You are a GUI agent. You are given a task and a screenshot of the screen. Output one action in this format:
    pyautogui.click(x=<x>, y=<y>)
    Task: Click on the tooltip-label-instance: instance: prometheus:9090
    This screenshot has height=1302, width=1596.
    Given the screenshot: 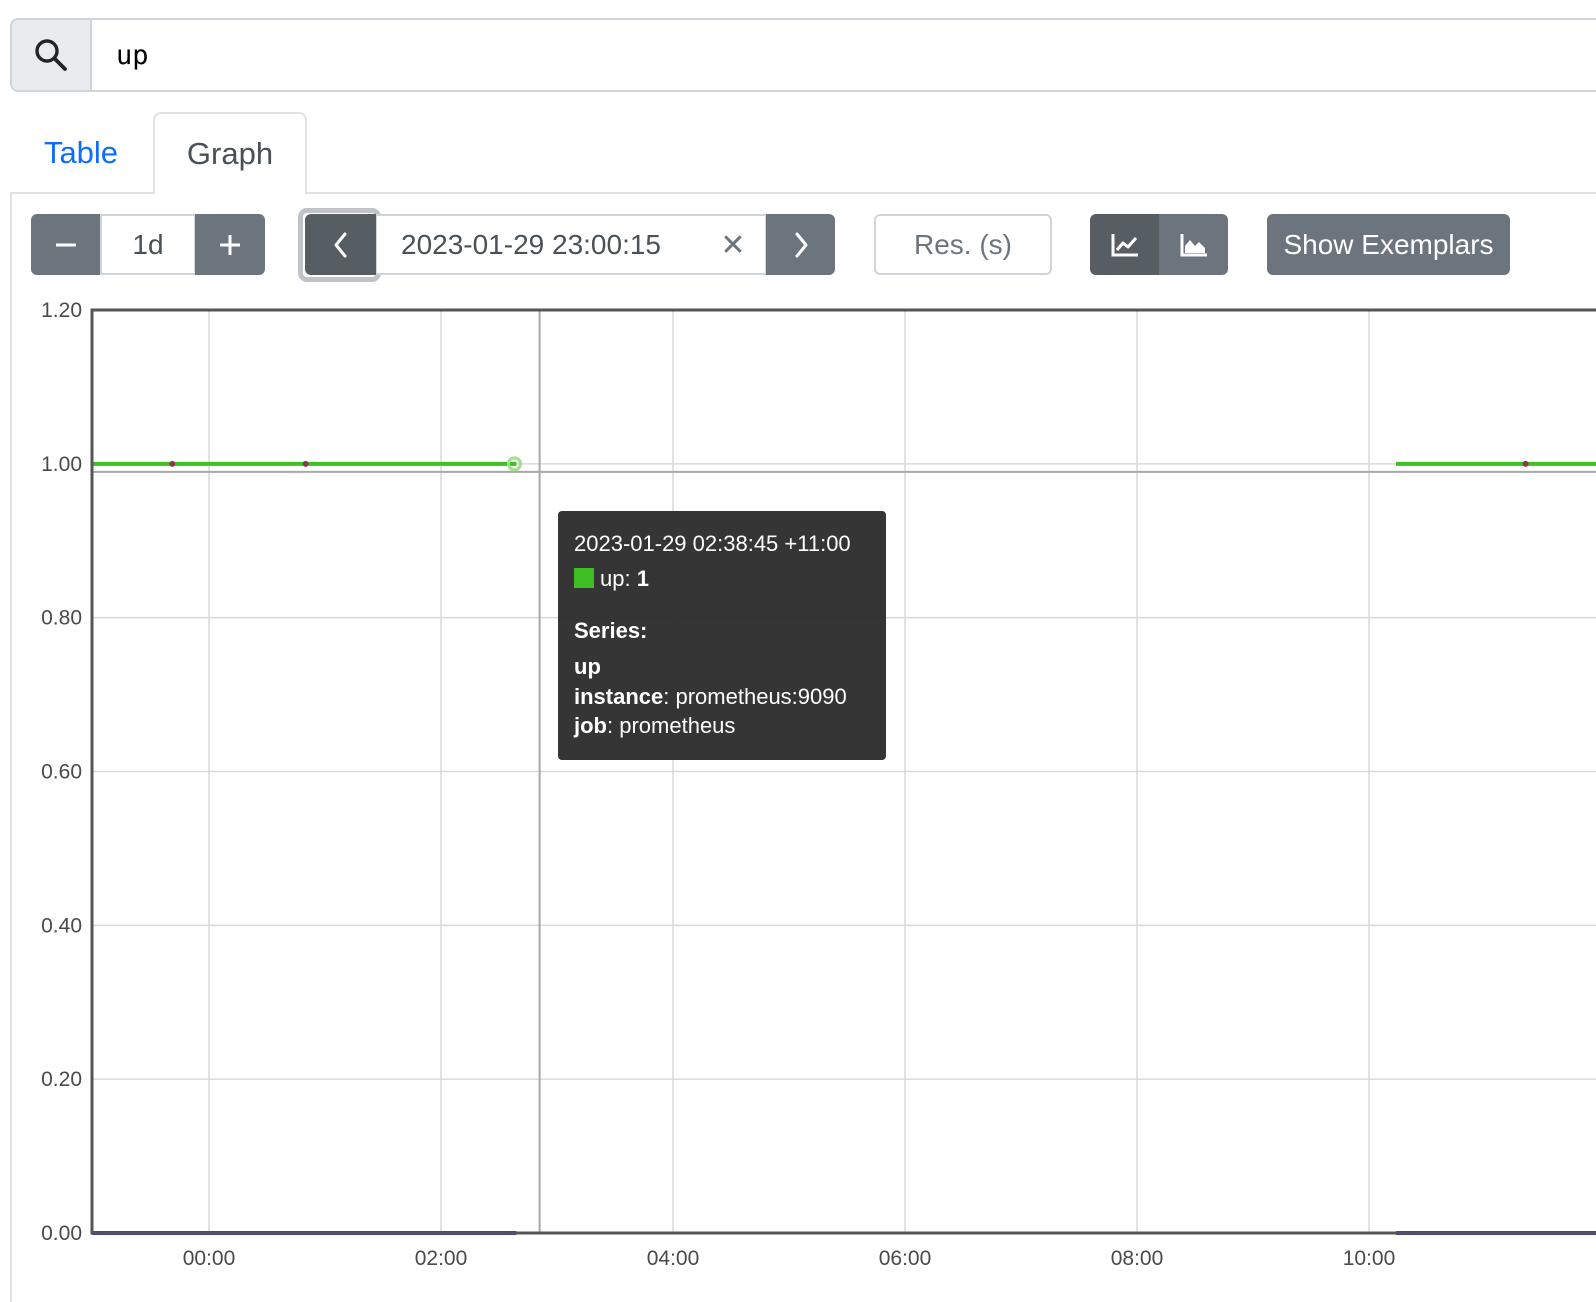 What is the action you would take?
    pyautogui.click(x=710, y=696)
    